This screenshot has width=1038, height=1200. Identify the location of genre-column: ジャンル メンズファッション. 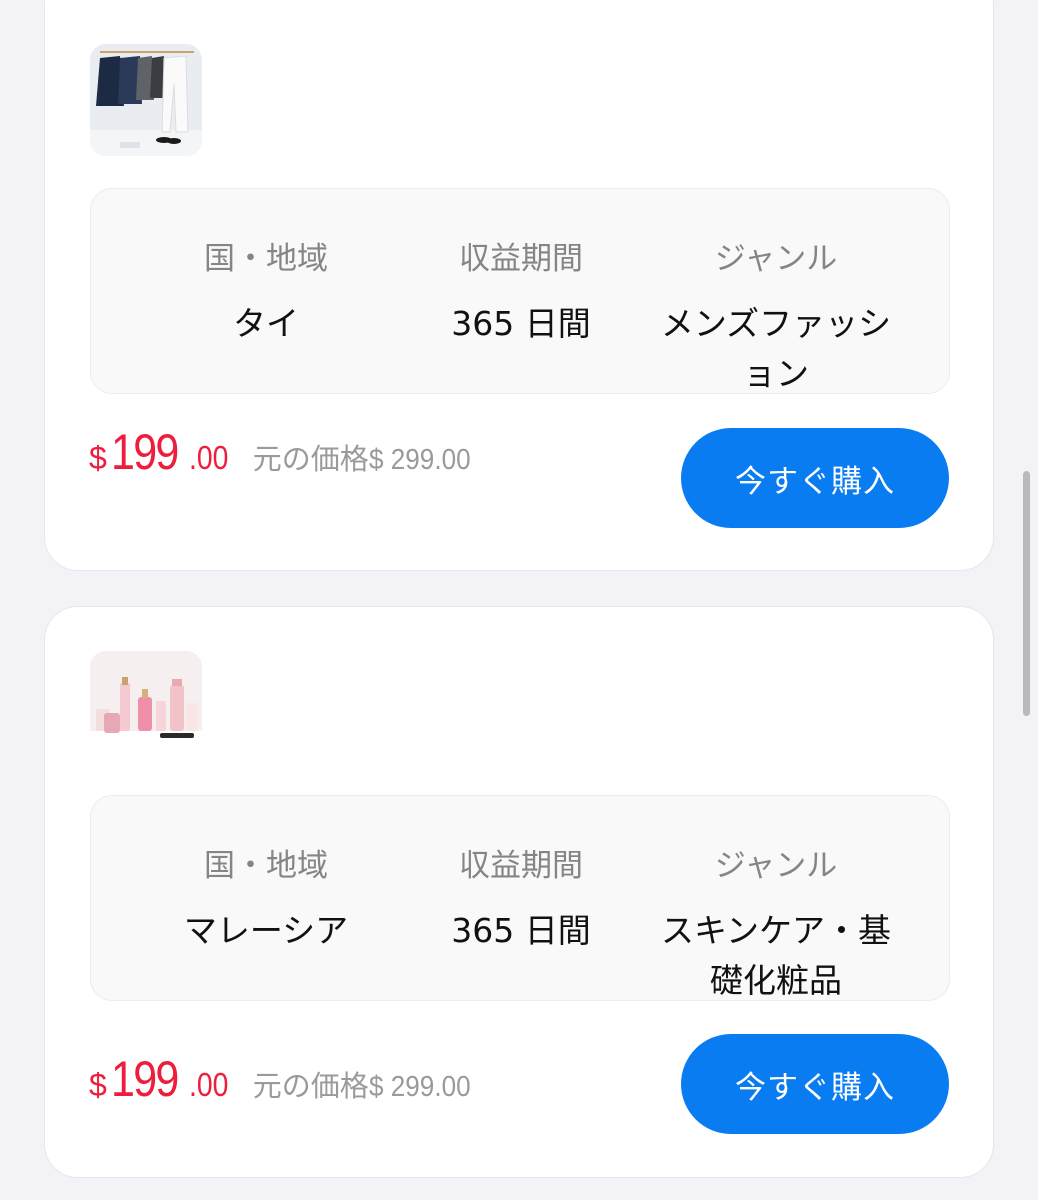
(776, 294).